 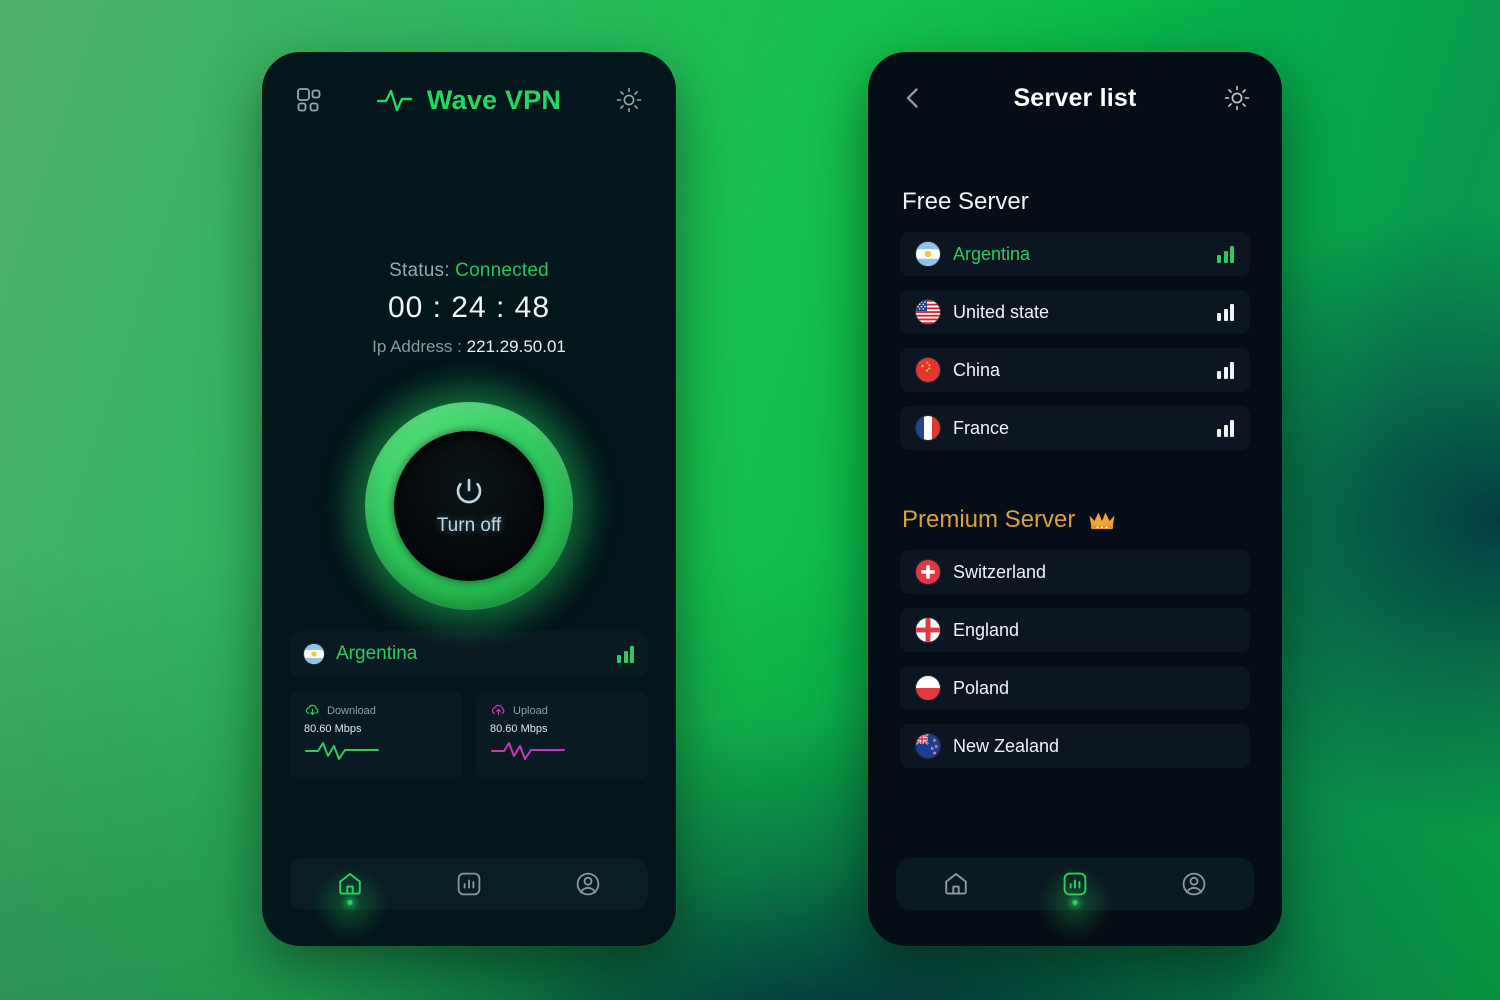 What do you see at coordinates (1075, 746) in the screenshot?
I see `server-item-new-zealand: New Zealand` at bounding box center [1075, 746].